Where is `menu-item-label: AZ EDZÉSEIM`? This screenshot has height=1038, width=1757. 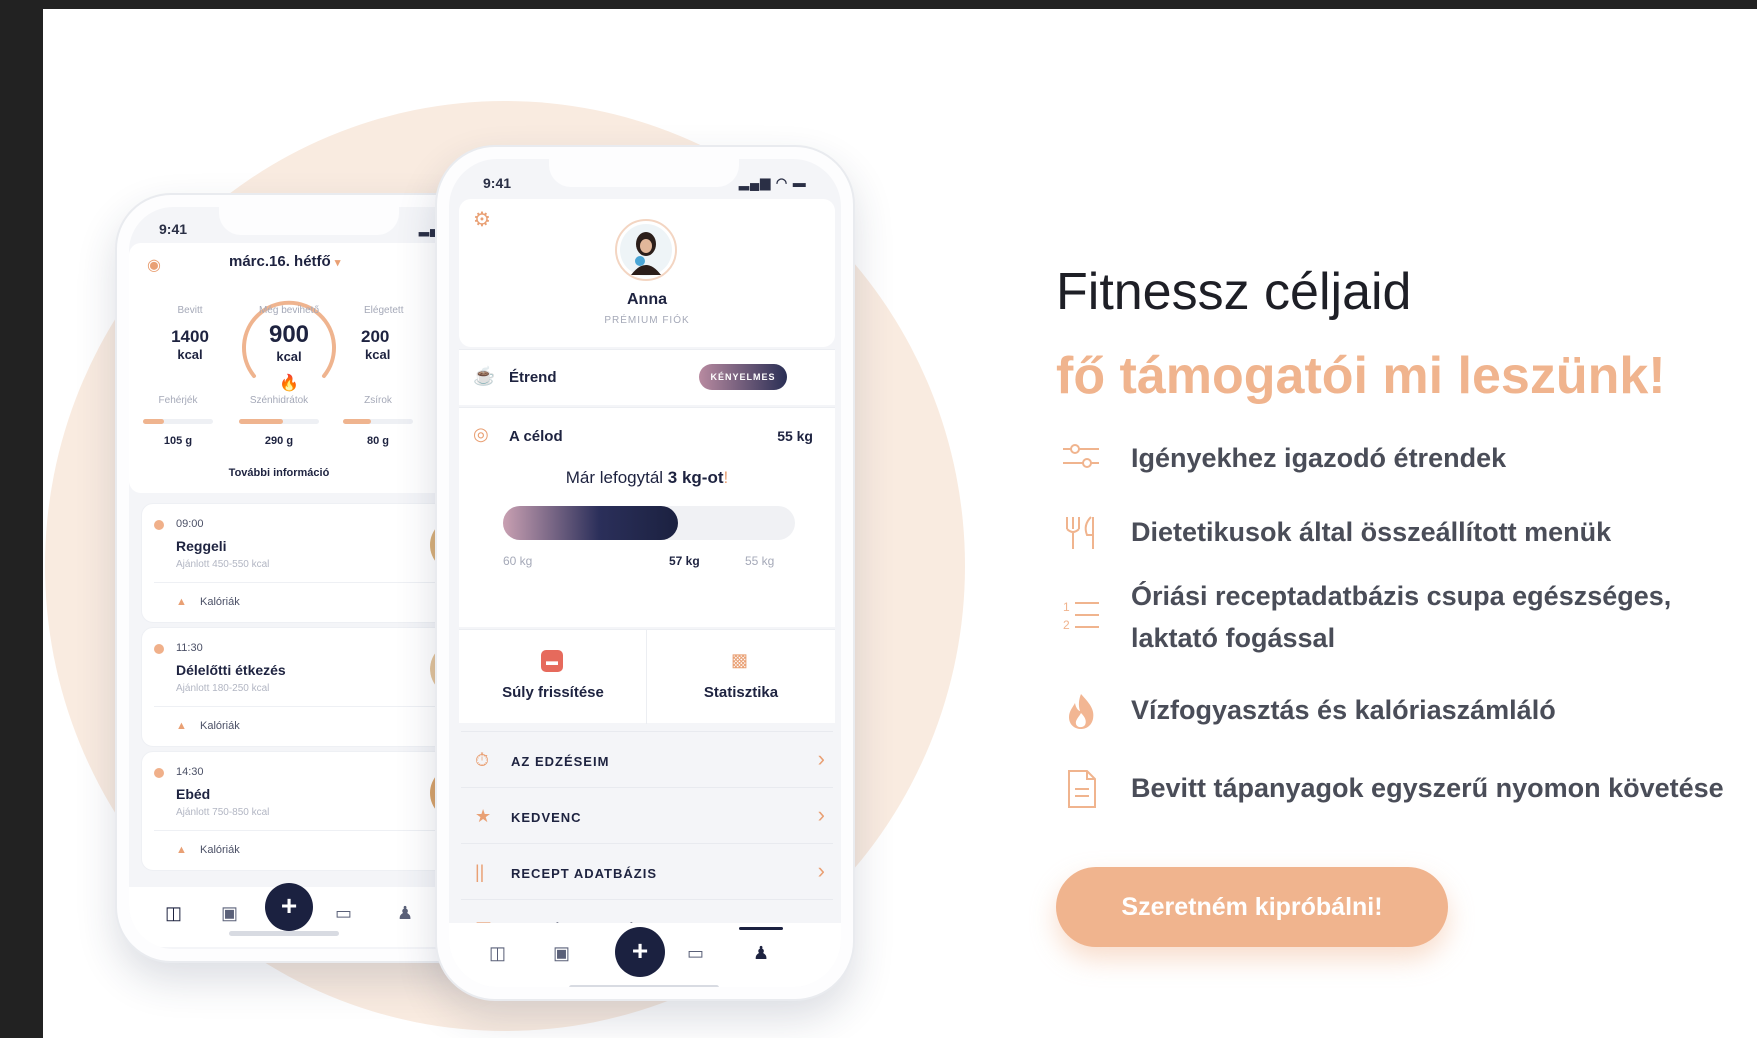
menu-item-label: AZ EDZÉSEIM is located at coordinates (560, 761).